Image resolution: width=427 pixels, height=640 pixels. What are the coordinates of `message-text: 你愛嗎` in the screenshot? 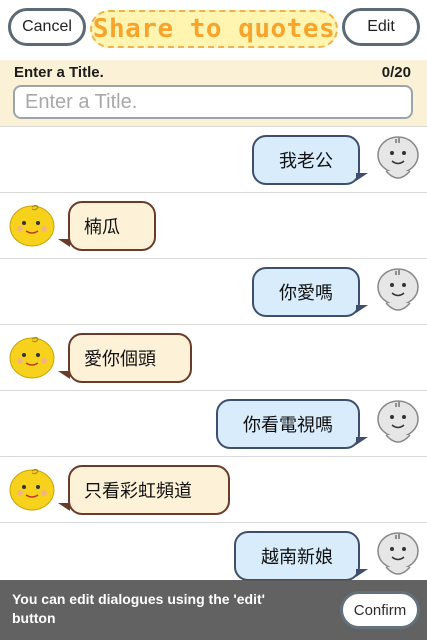 It's located at (306, 293).